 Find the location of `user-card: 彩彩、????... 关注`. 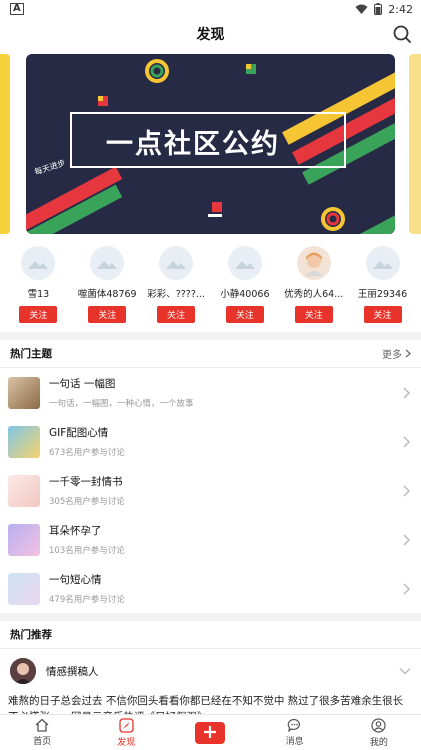

user-card: 彩彩、????... 关注 is located at coordinates (176, 289).